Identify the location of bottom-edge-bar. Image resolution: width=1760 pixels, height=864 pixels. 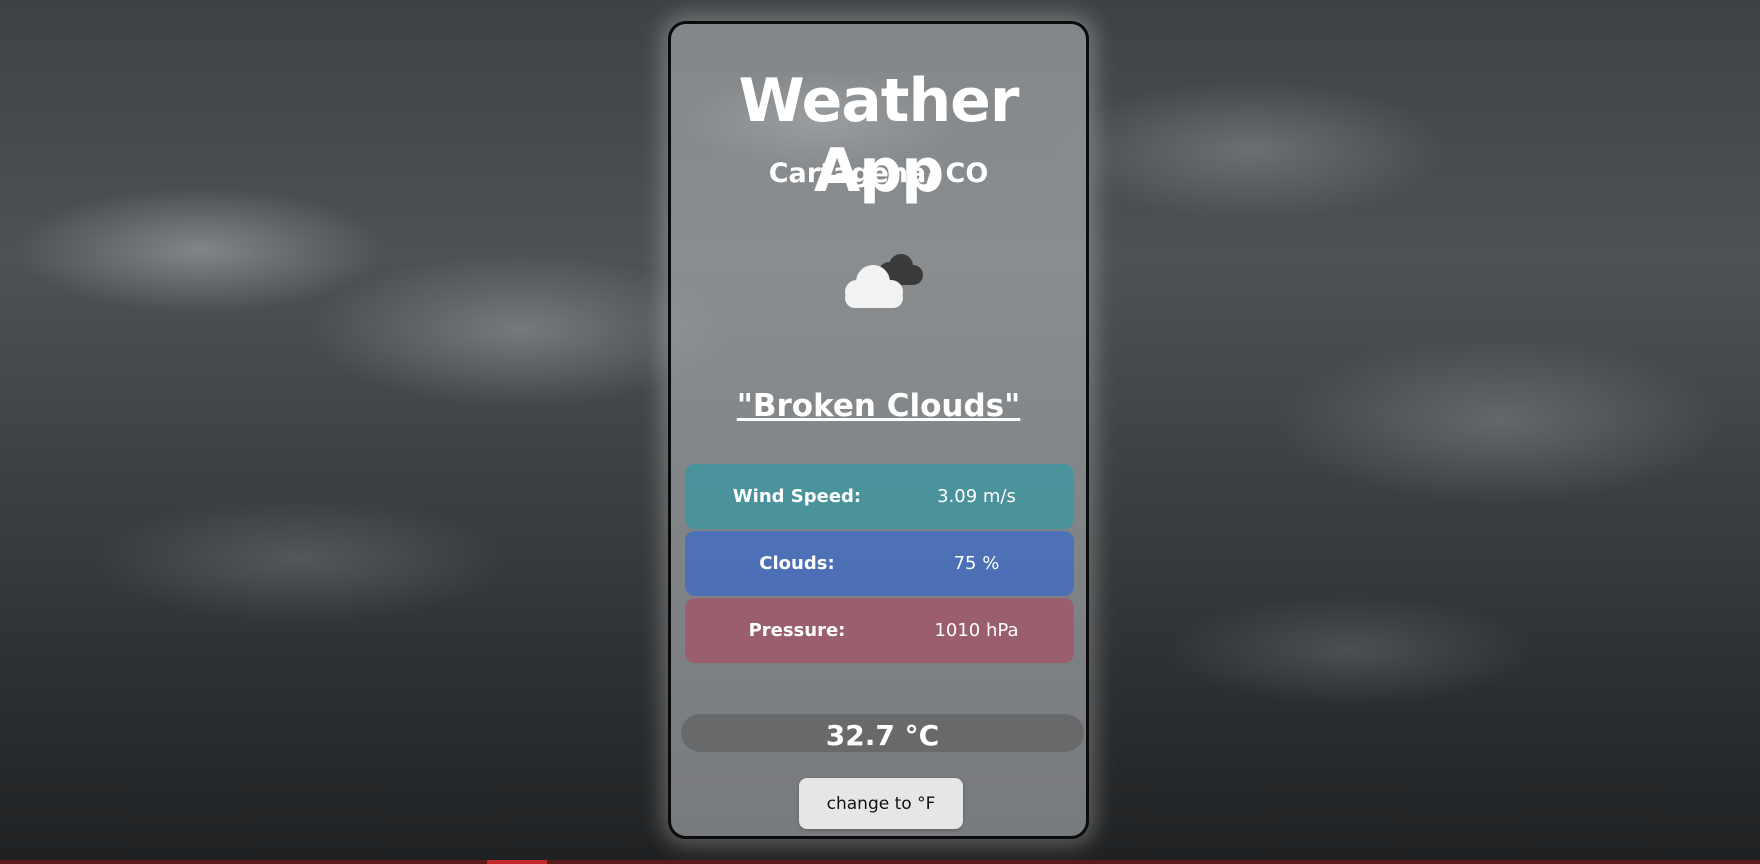
(880, 862).